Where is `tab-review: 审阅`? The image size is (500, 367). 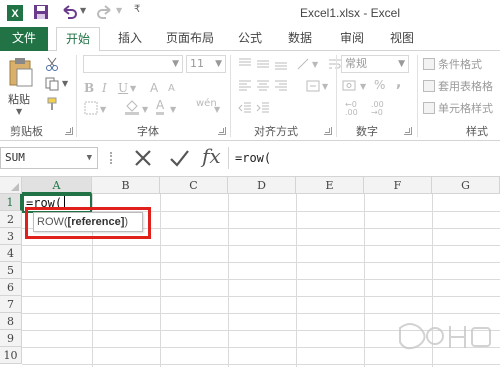 tab-review: 审阅 is located at coordinates (352, 39).